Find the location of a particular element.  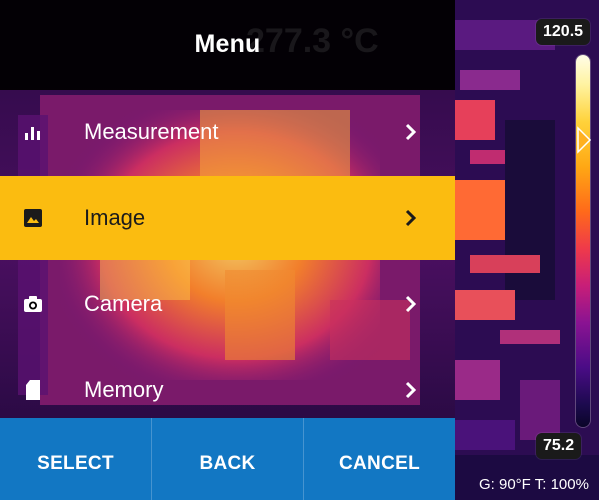

menu-item-label: Camera is located at coordinates (123, 303).